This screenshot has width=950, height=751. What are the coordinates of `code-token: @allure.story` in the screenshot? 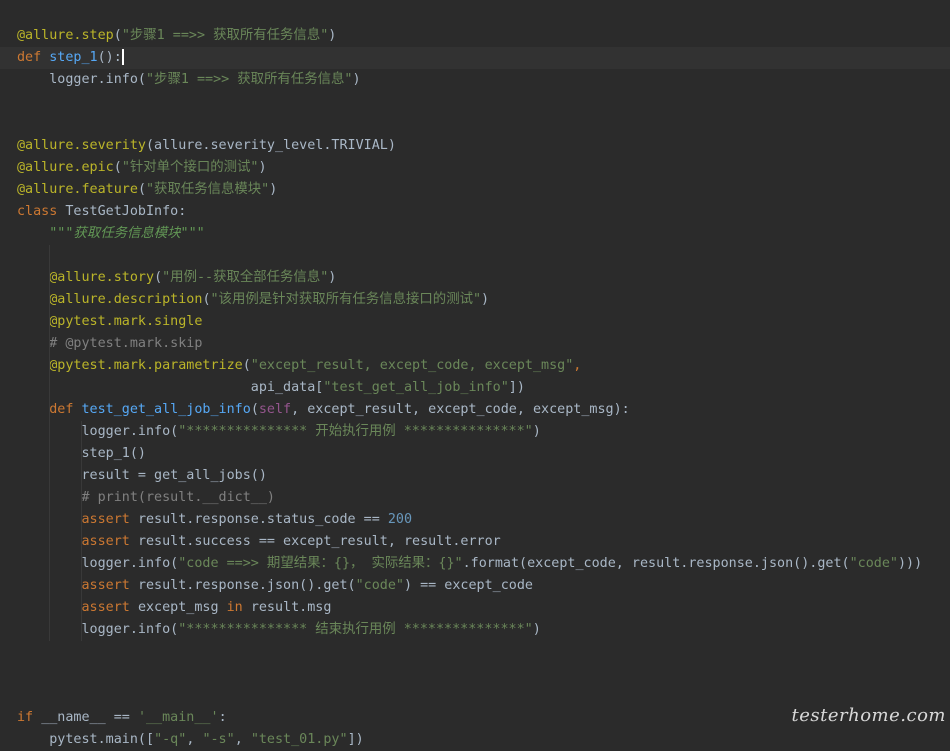 It's located at (102, 277).